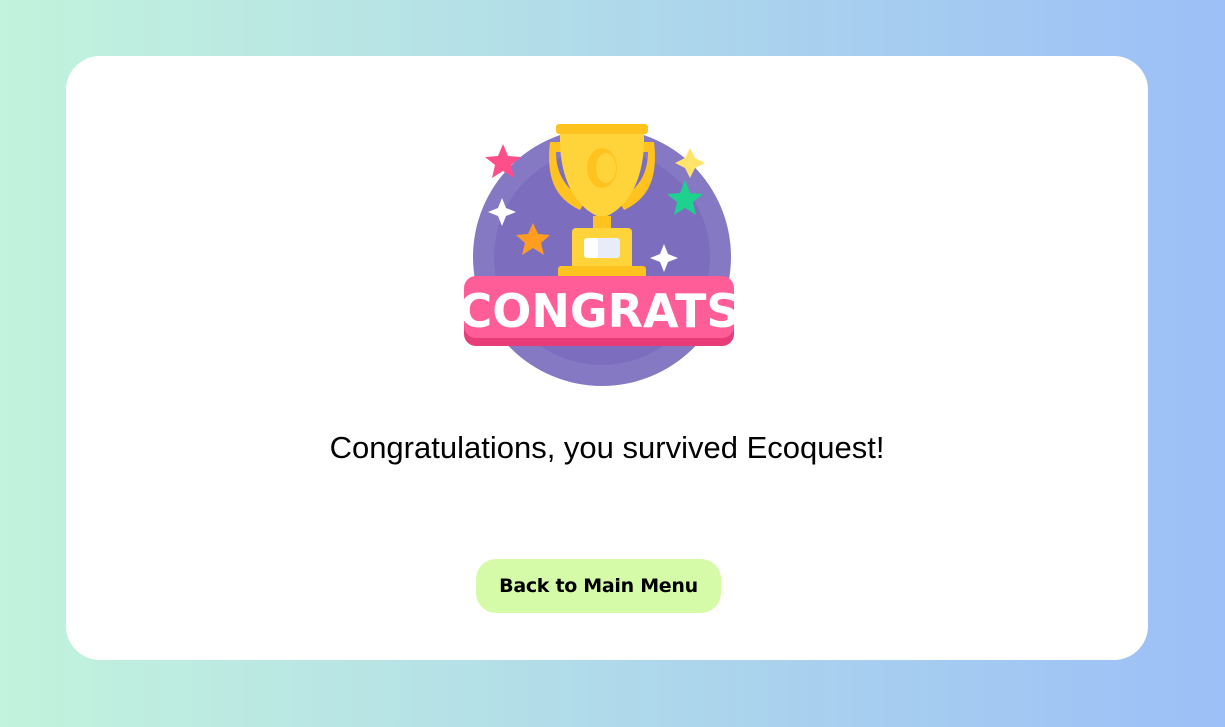 The image size is (1225, 727). I want to click on congrats-trophy-icon: CONGRATS, so click(601, 255).